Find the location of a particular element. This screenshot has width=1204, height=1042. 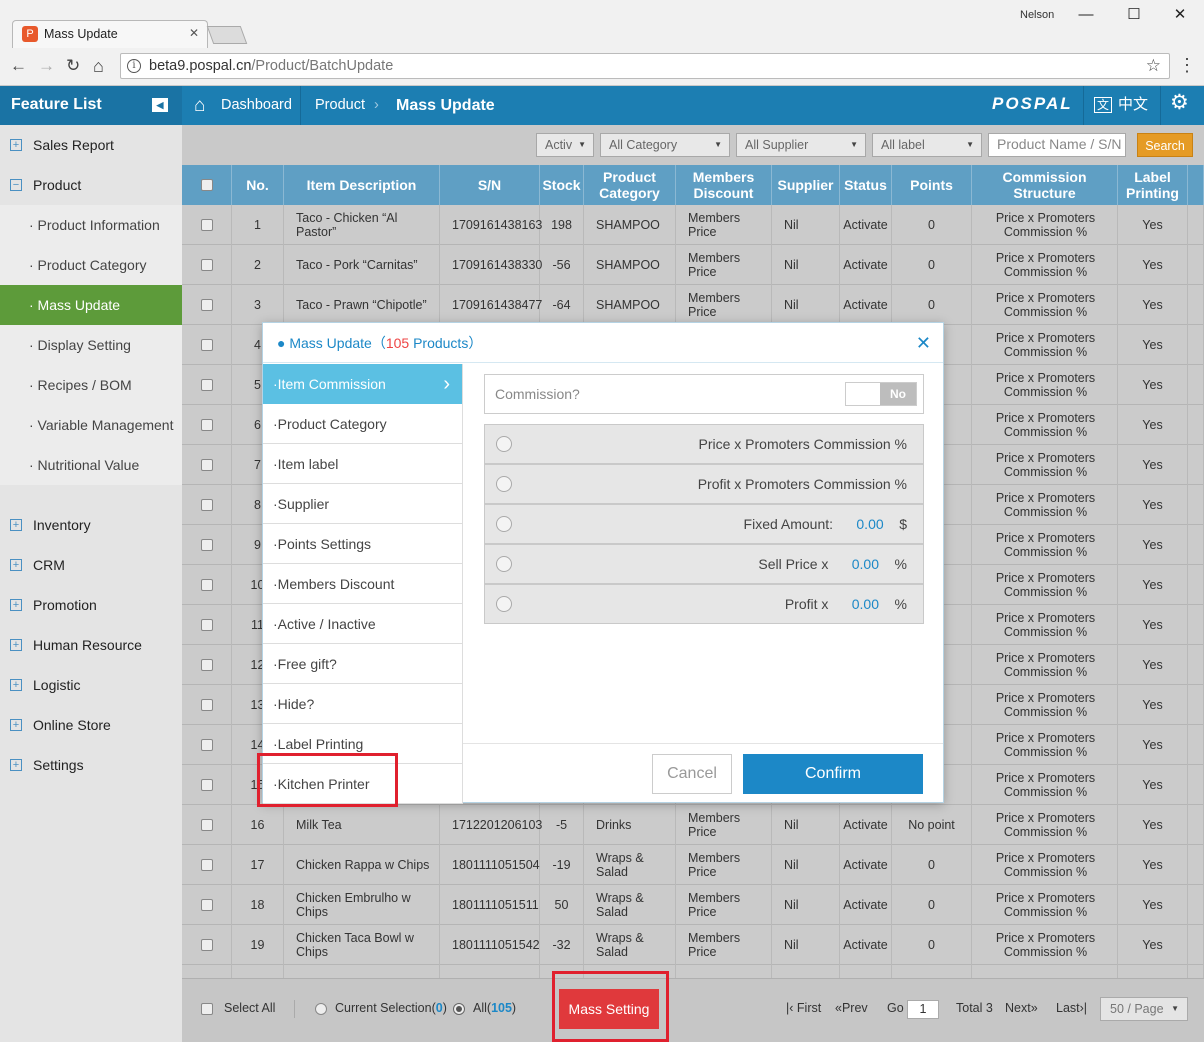

sidebar-item: + Online Store is located at coordinates (91, 725).